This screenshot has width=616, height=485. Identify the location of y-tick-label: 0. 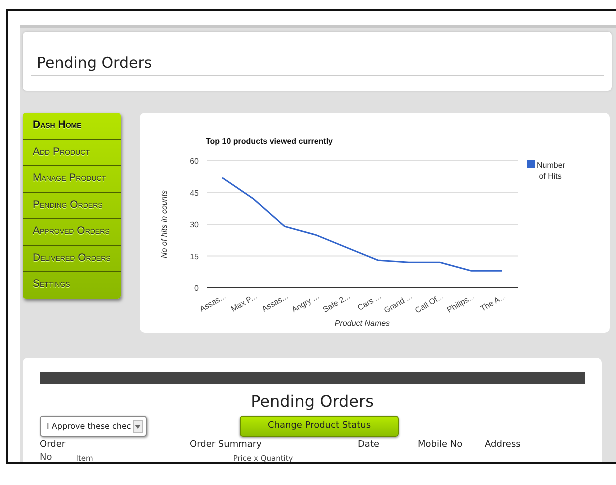
(196, 288).